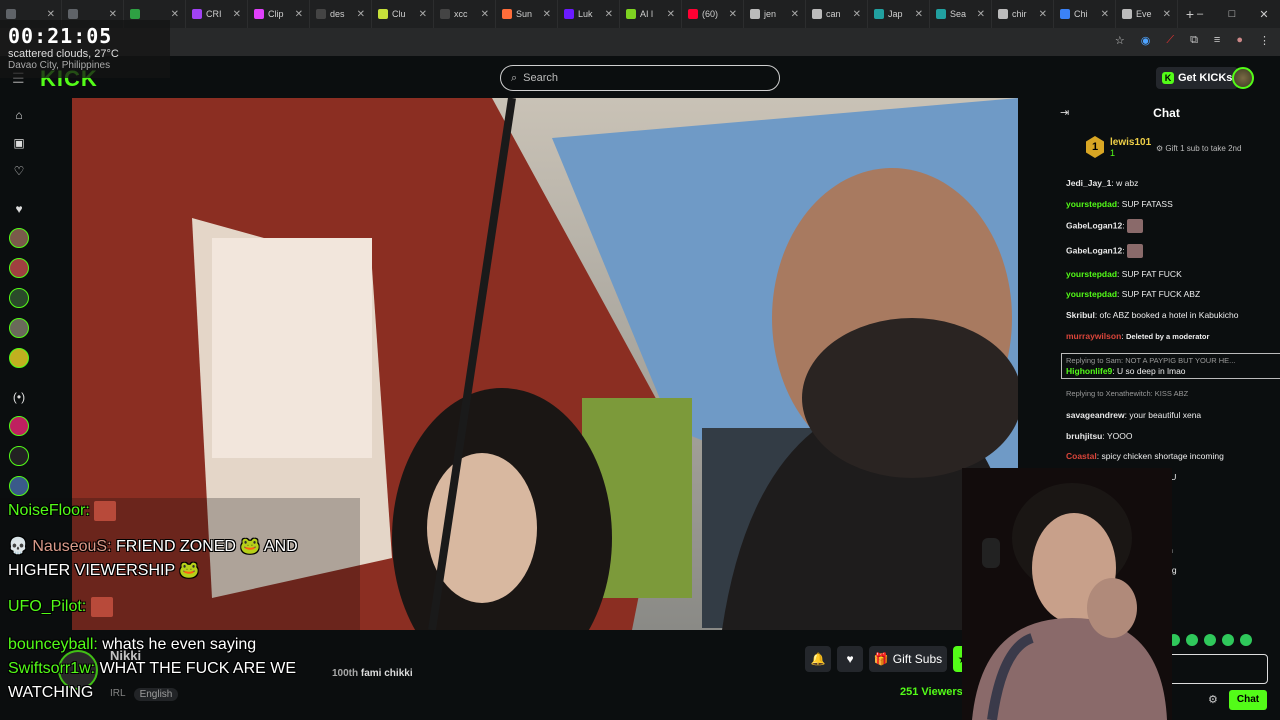 This screenshot has height=720, width=1280. I want to click on search-input: ⌕ Search, so click(640, 78).